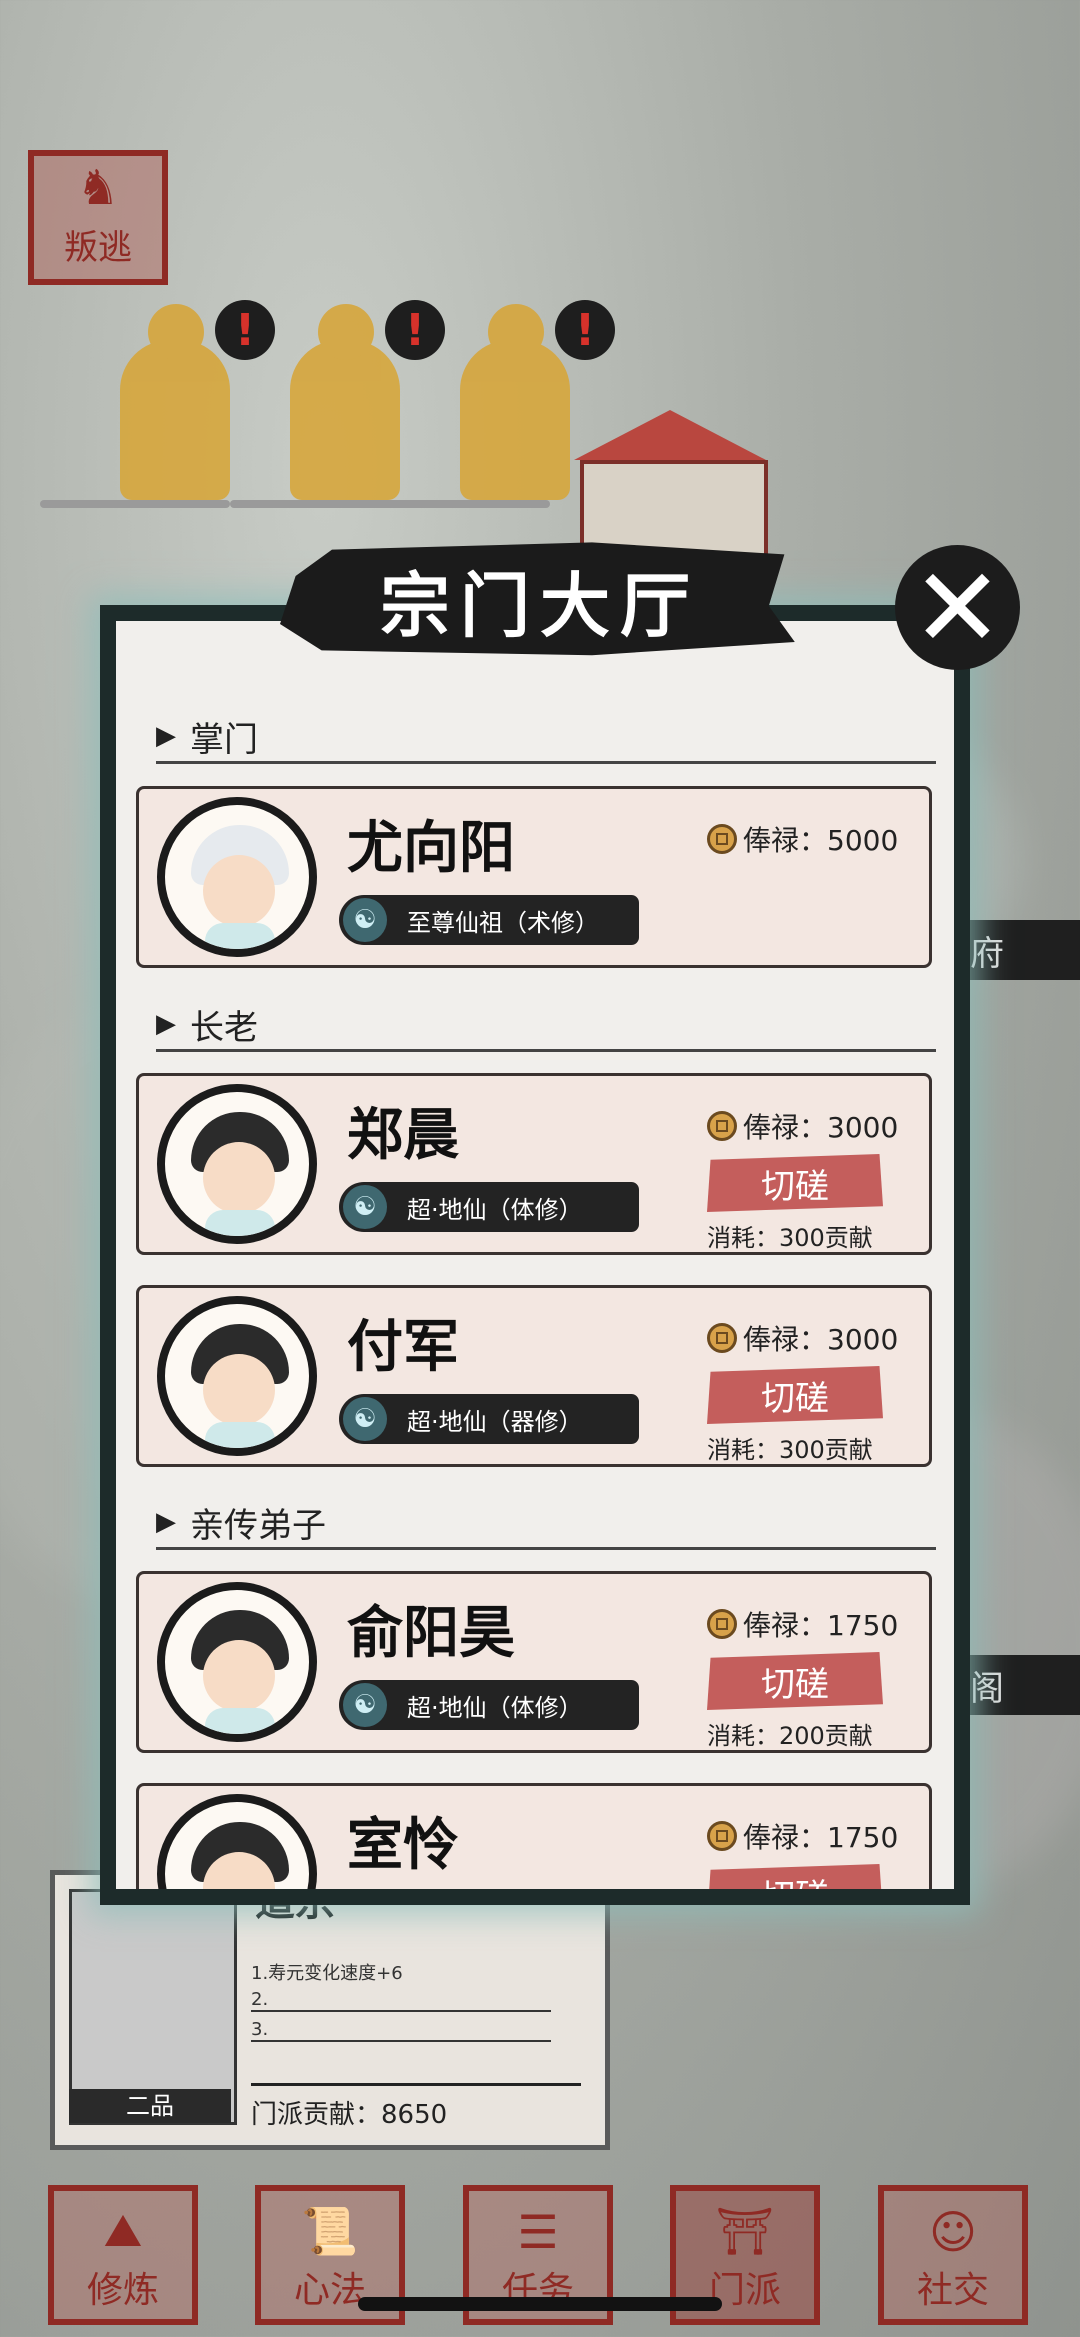  I want to click on nav-social: ☺ 社交, so click(953, 2255).